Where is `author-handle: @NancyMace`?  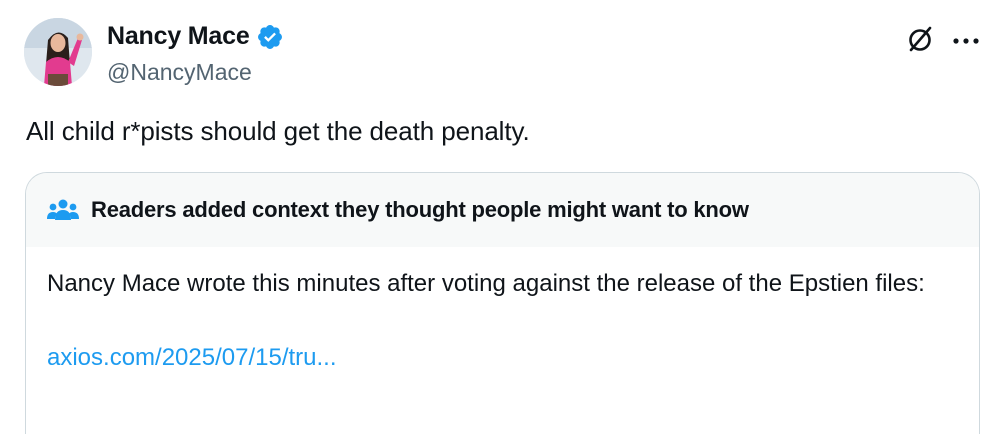
author-handle: @NancyMace is located at coordinates (179, 72).